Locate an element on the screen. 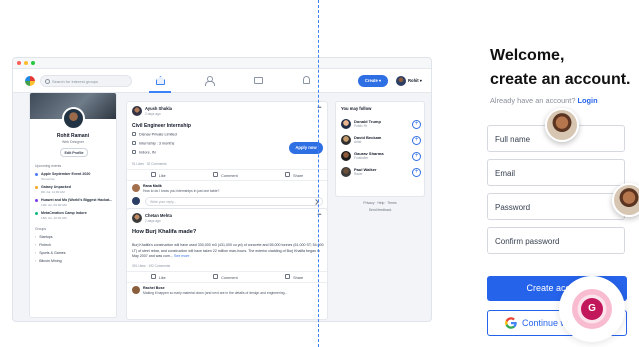 The image size is (639, 347). account-initial: G is located at coordinates (592, 309).